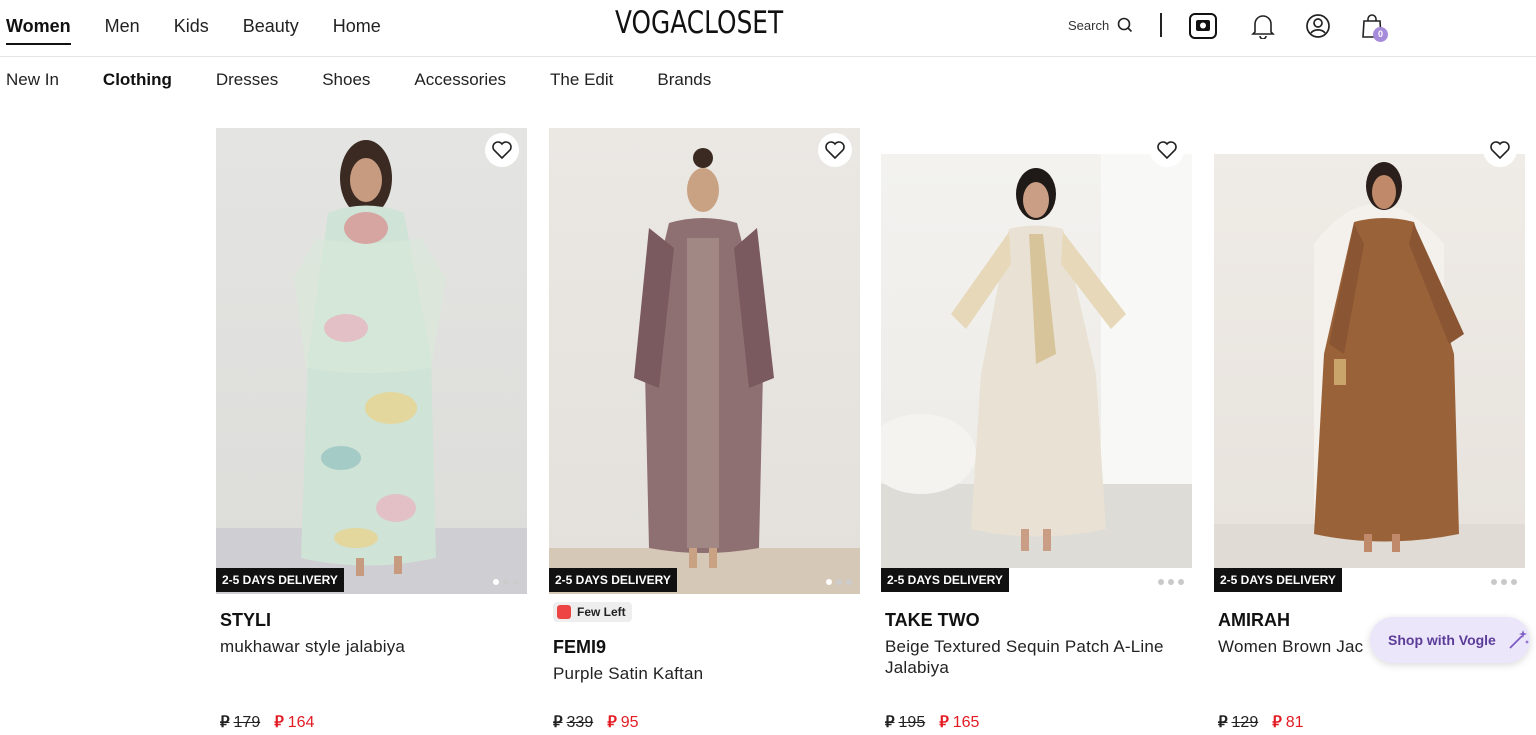 This screenshot has height=735, width=1536. Describe the element at coordinates (1261, 722) in the screenshot. I see `product-price: ⃁ 129 ⃁ 81` at that location.